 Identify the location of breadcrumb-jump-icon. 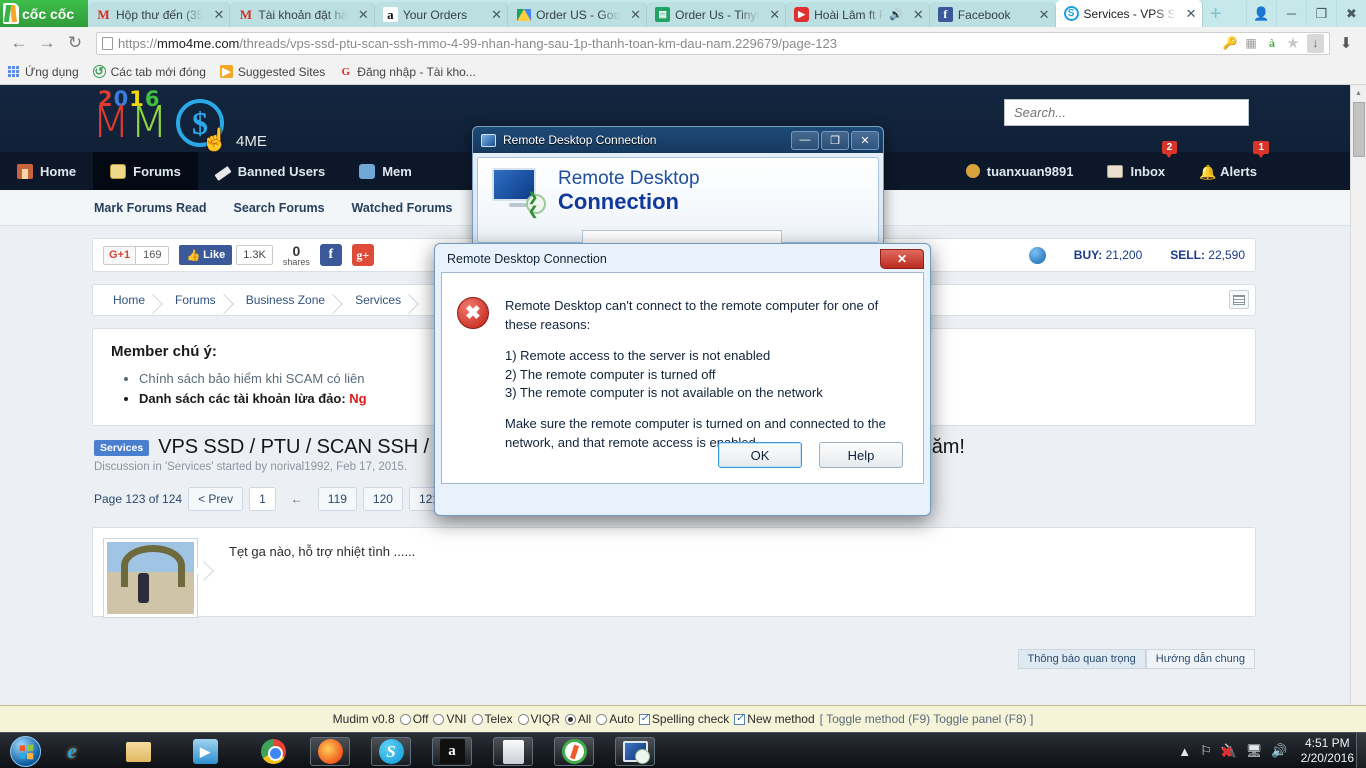
(1239, 299).